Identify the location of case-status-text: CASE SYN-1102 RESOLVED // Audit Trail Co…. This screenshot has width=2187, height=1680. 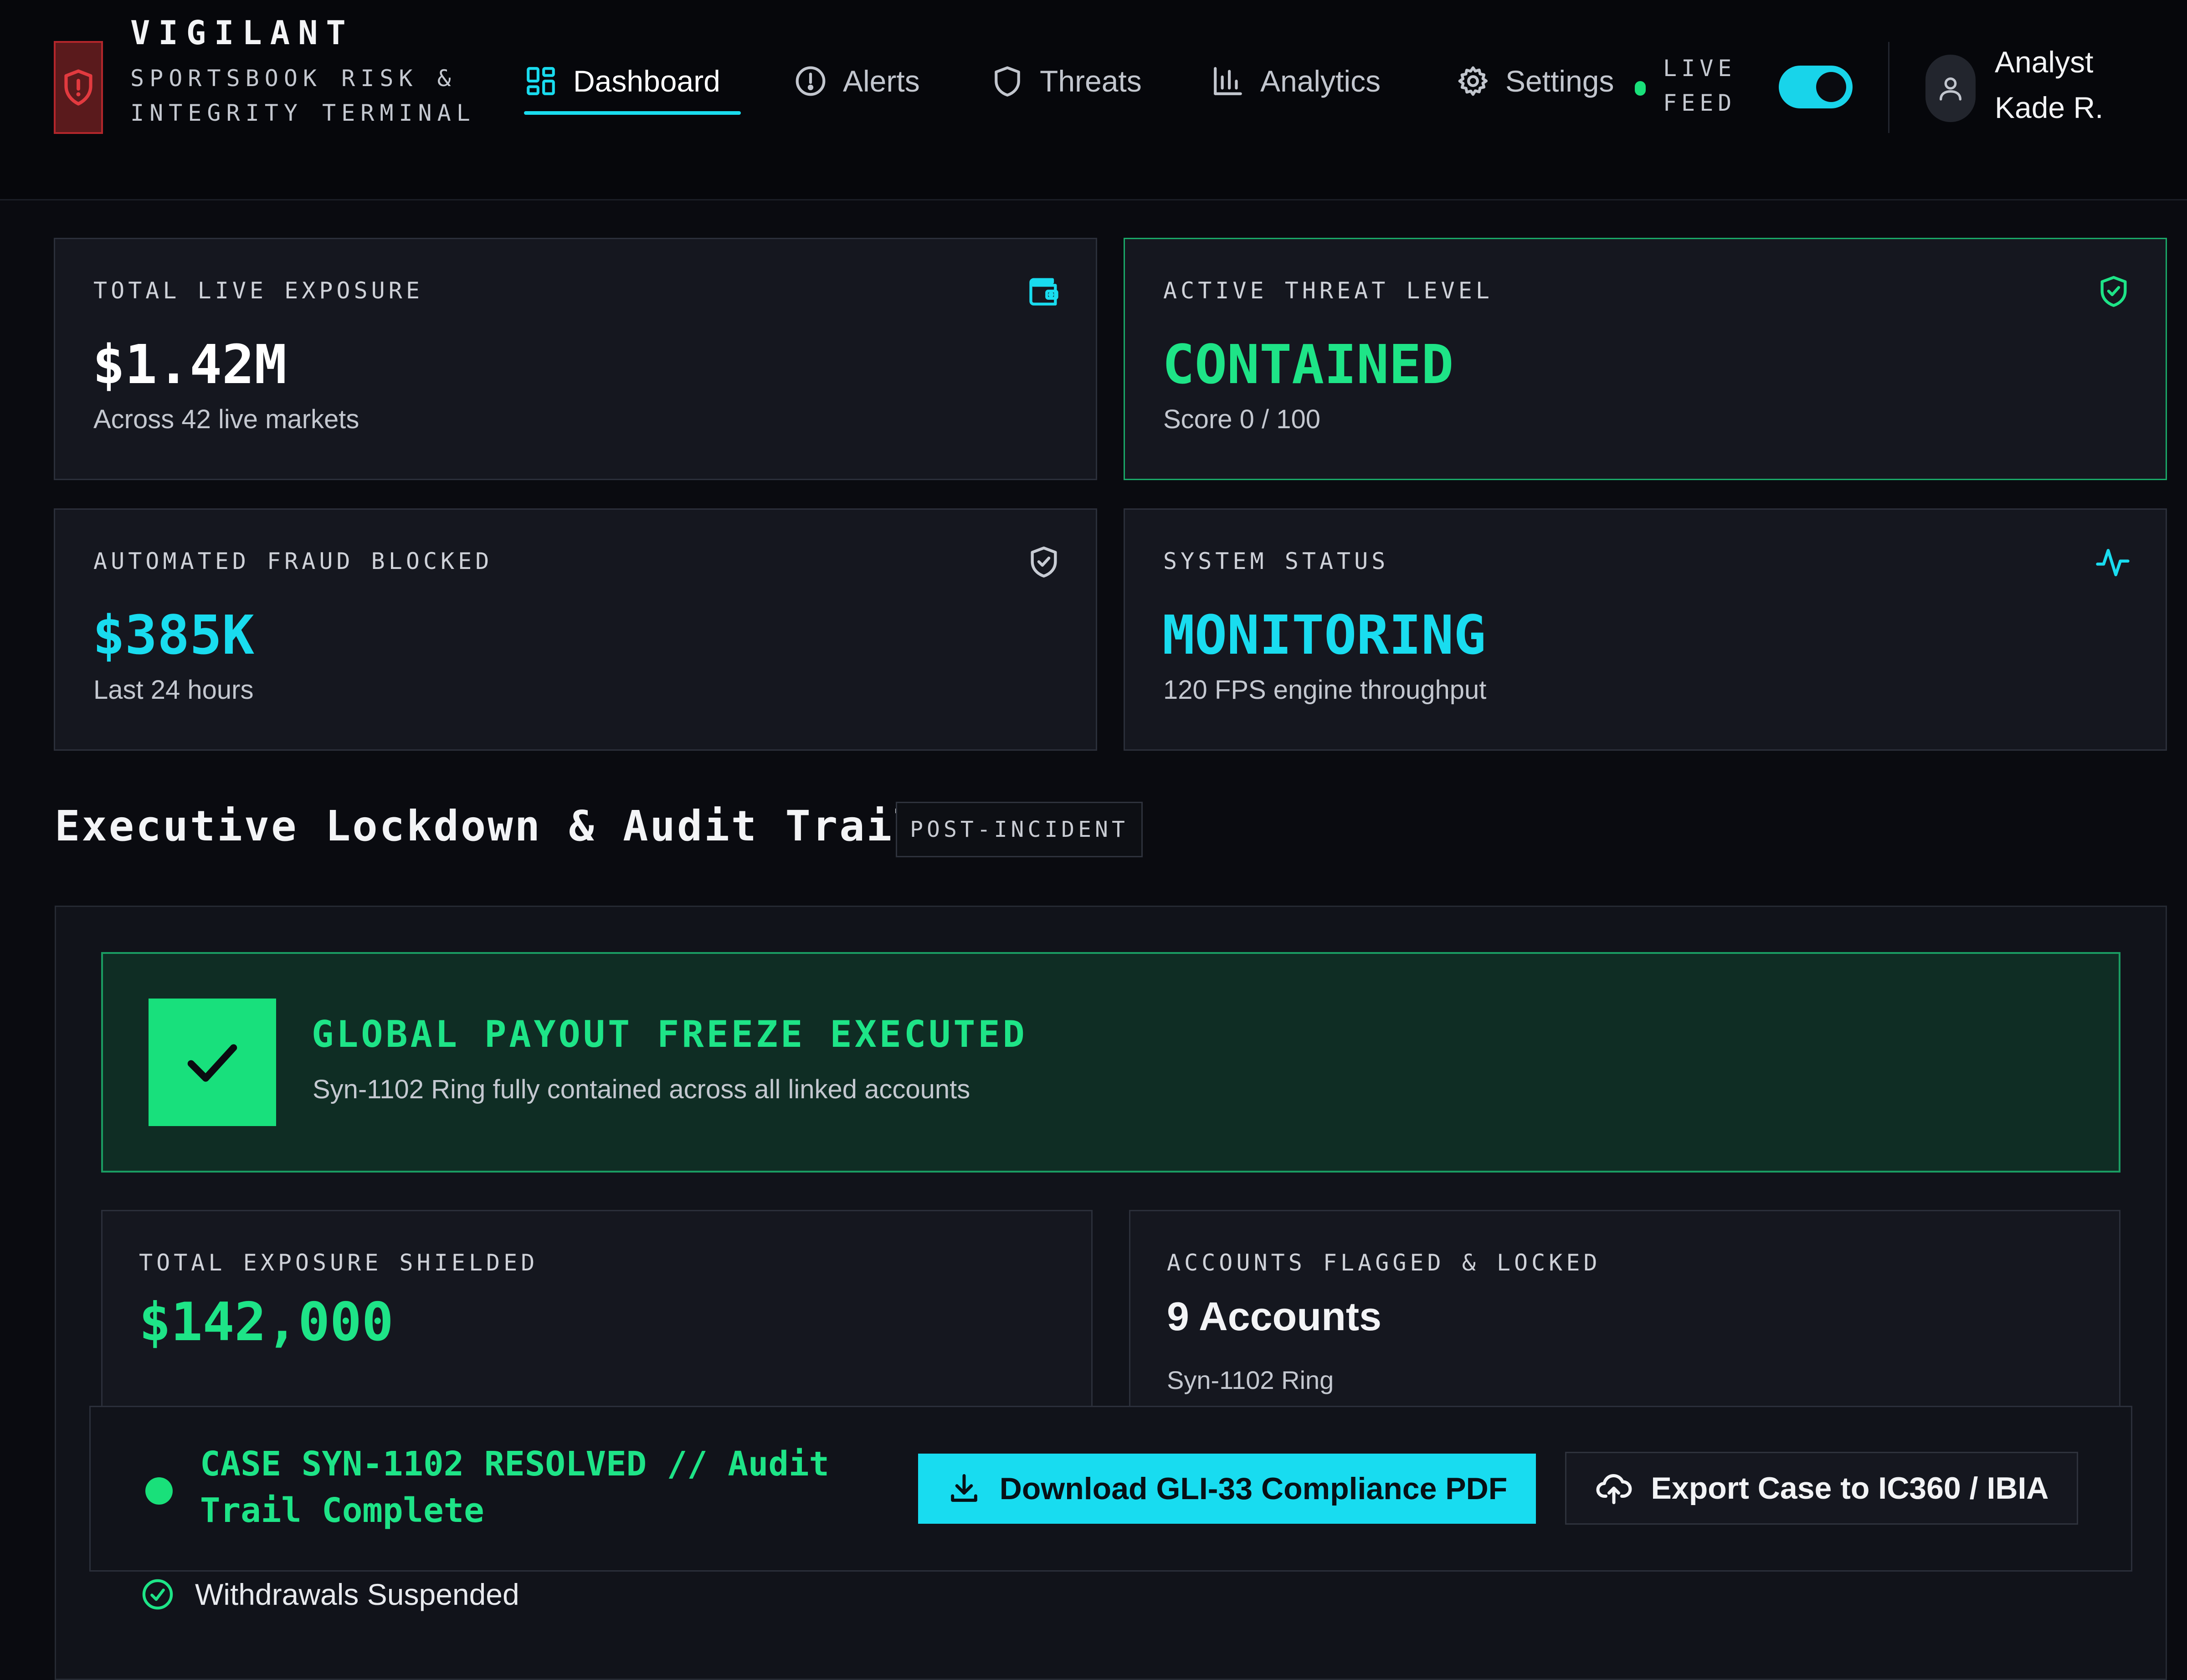
(515, 1487).